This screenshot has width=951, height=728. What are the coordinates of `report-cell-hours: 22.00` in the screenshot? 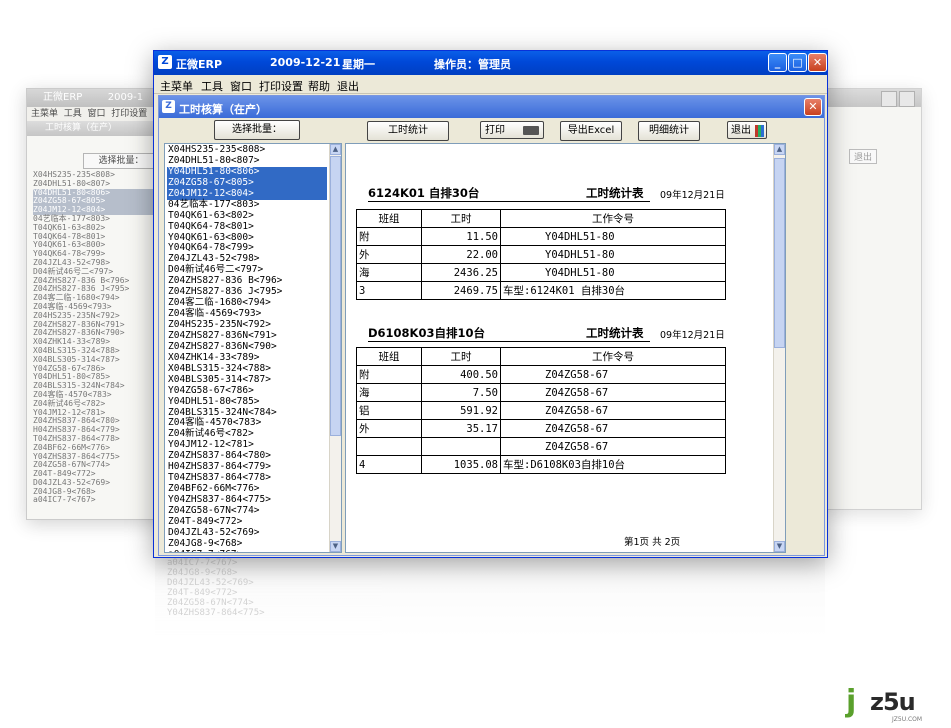 It's located at (461, 254).